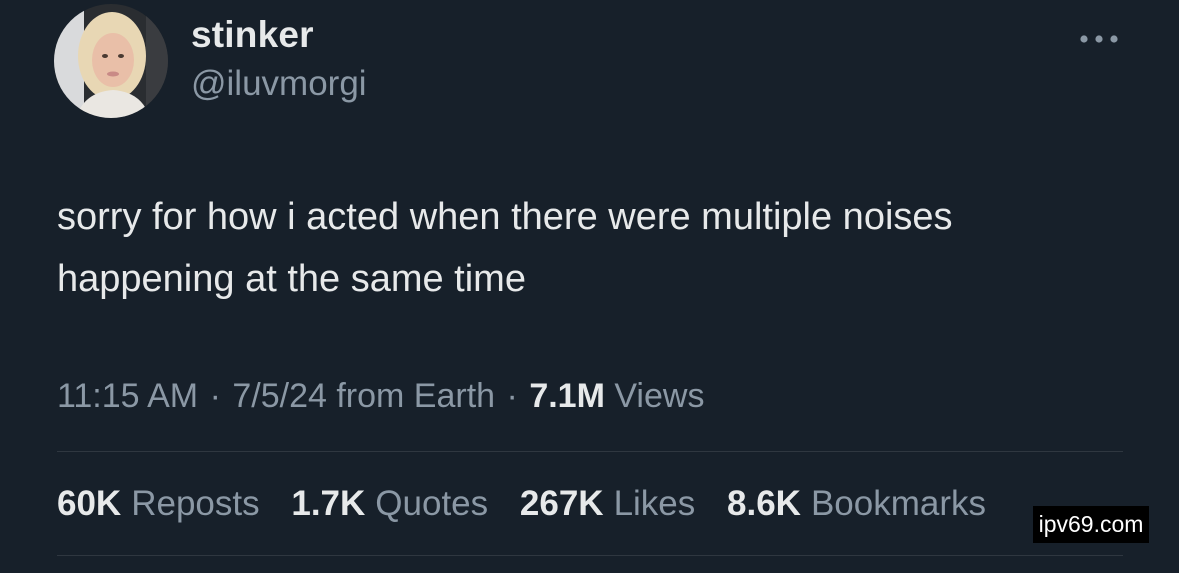  Describe the element at coordinates (252, 35) in the screenshot. I see `display-name: stinker` at that location.